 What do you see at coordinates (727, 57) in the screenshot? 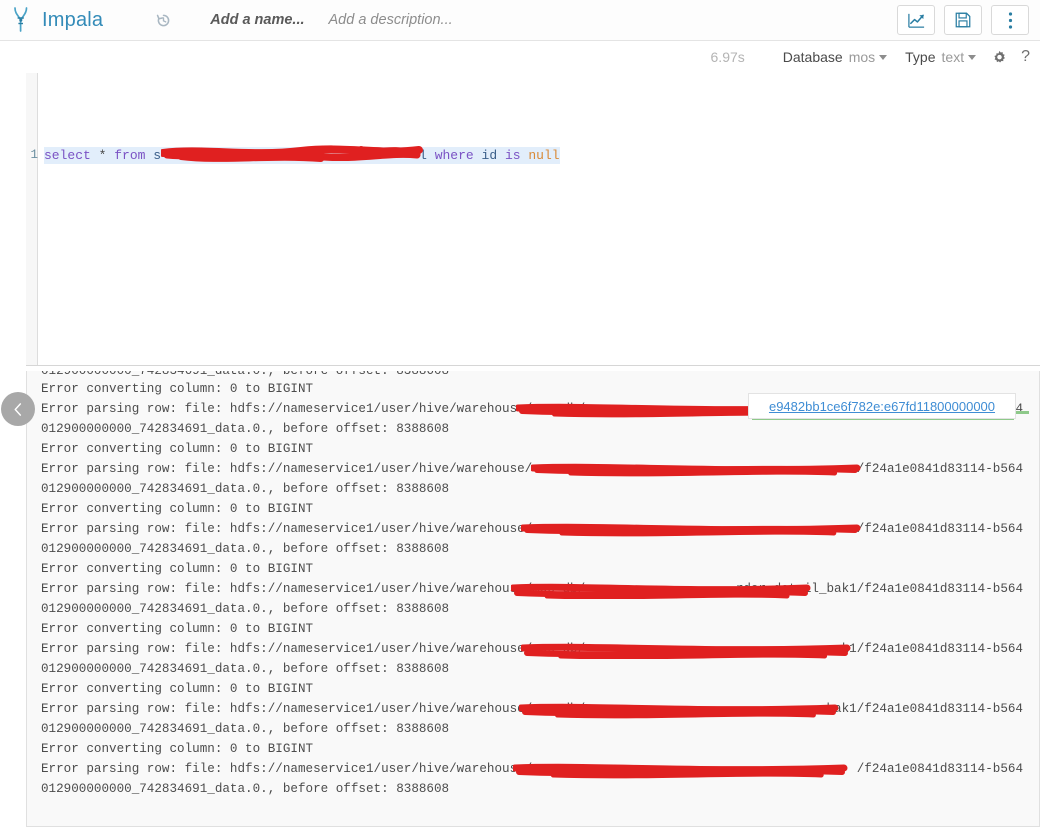
I see `execution-time-label: 6.97s` at bounding box center [727, 57].